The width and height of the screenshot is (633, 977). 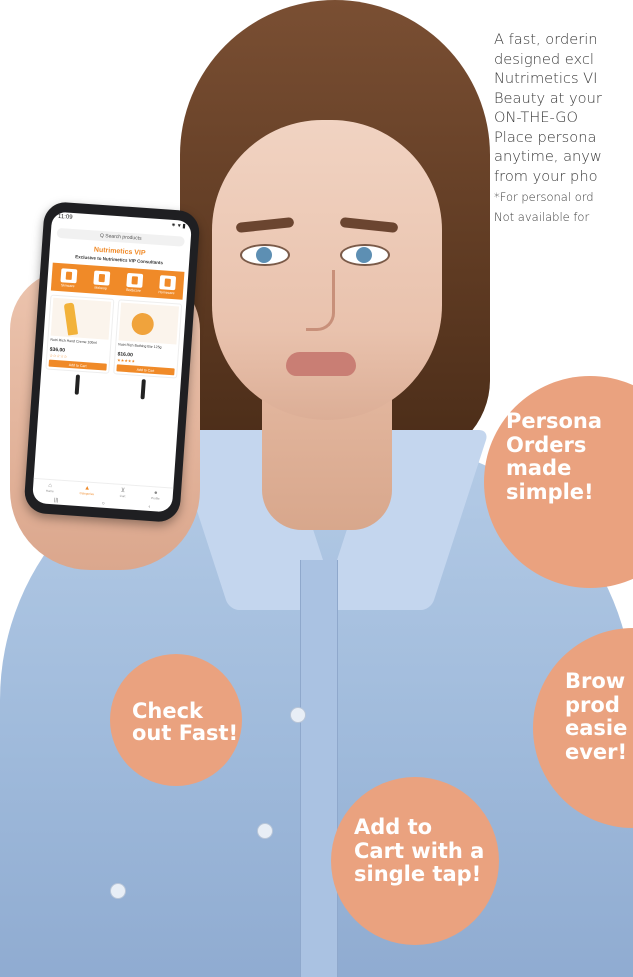 I want to click on lips, so click(x=321, y=364).